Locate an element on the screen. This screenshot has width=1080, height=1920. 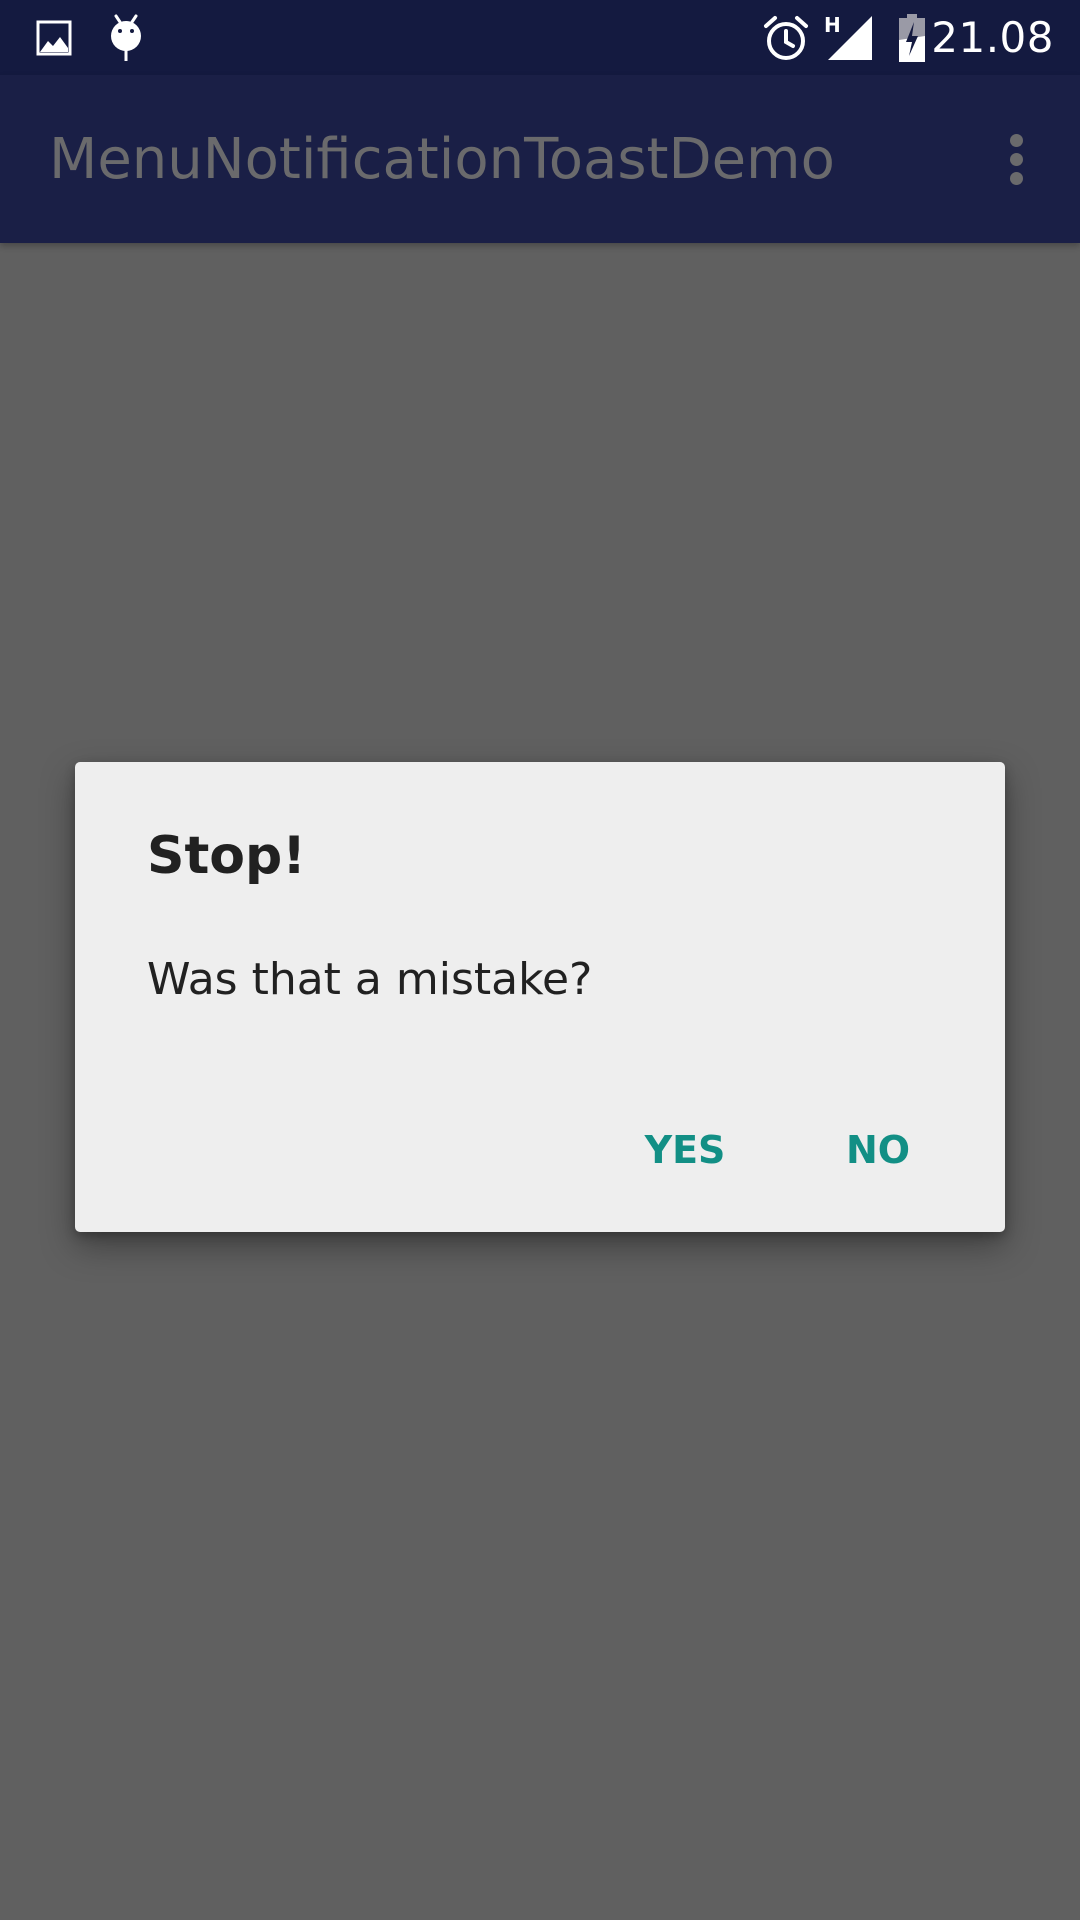
image-notification-icon is located at coordinates (54, 38).